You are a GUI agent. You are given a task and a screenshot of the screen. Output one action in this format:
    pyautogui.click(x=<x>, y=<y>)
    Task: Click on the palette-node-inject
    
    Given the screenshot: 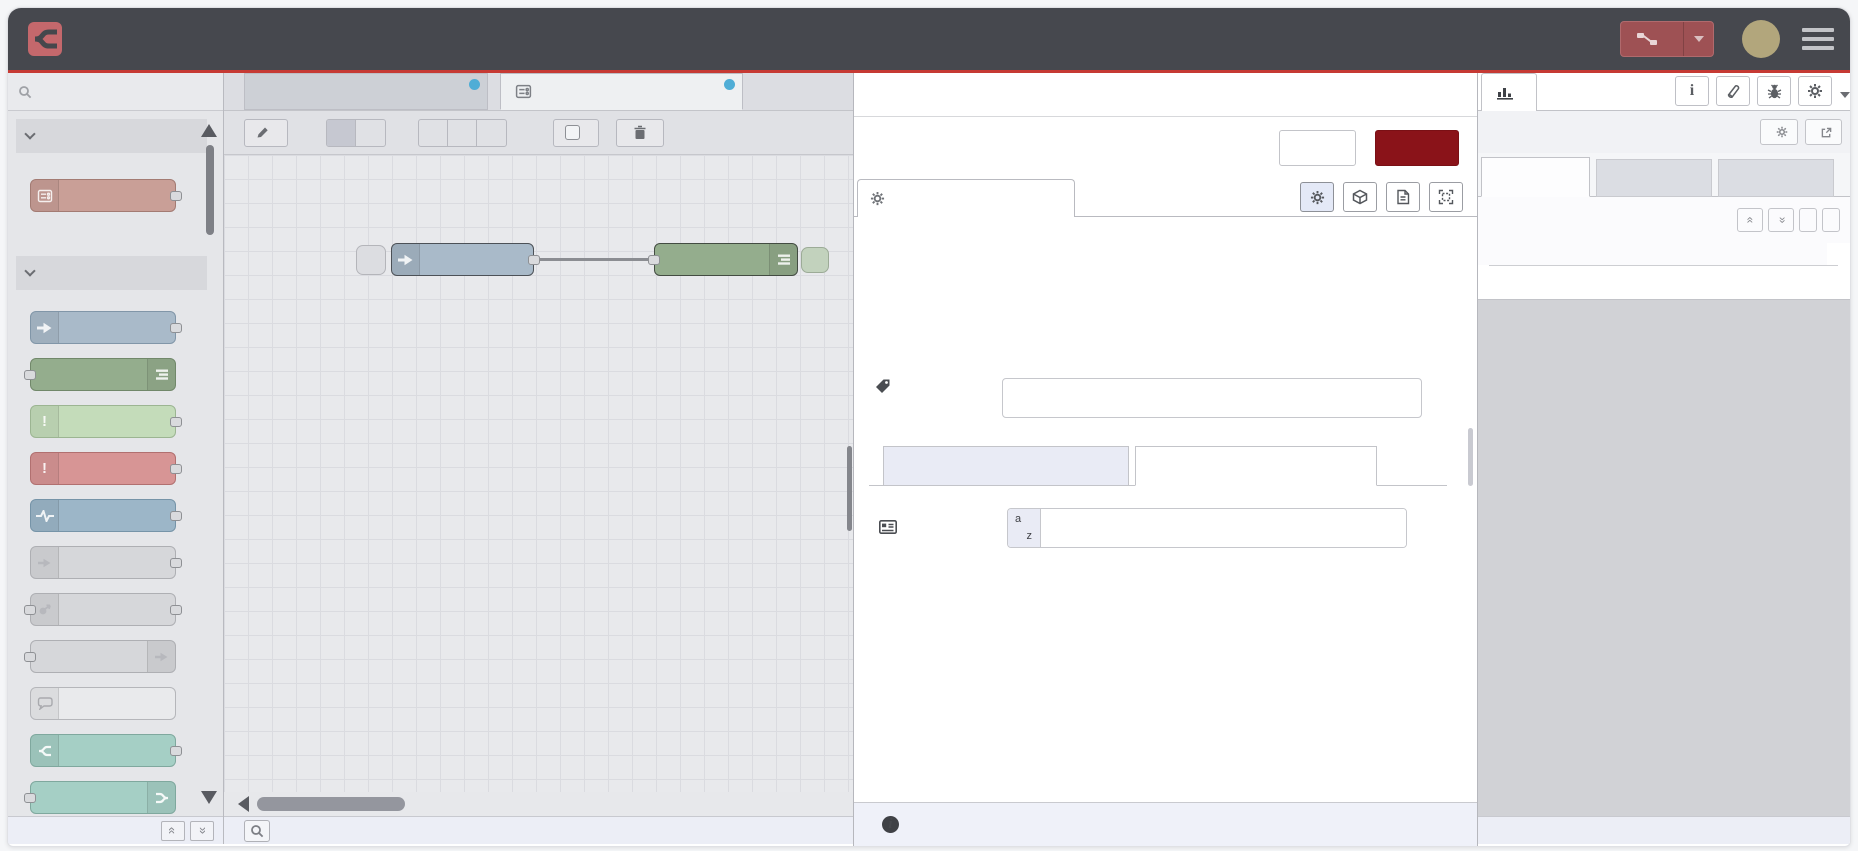 What is the action you would take?
    pyautogui.click(x=106, y=327)
    